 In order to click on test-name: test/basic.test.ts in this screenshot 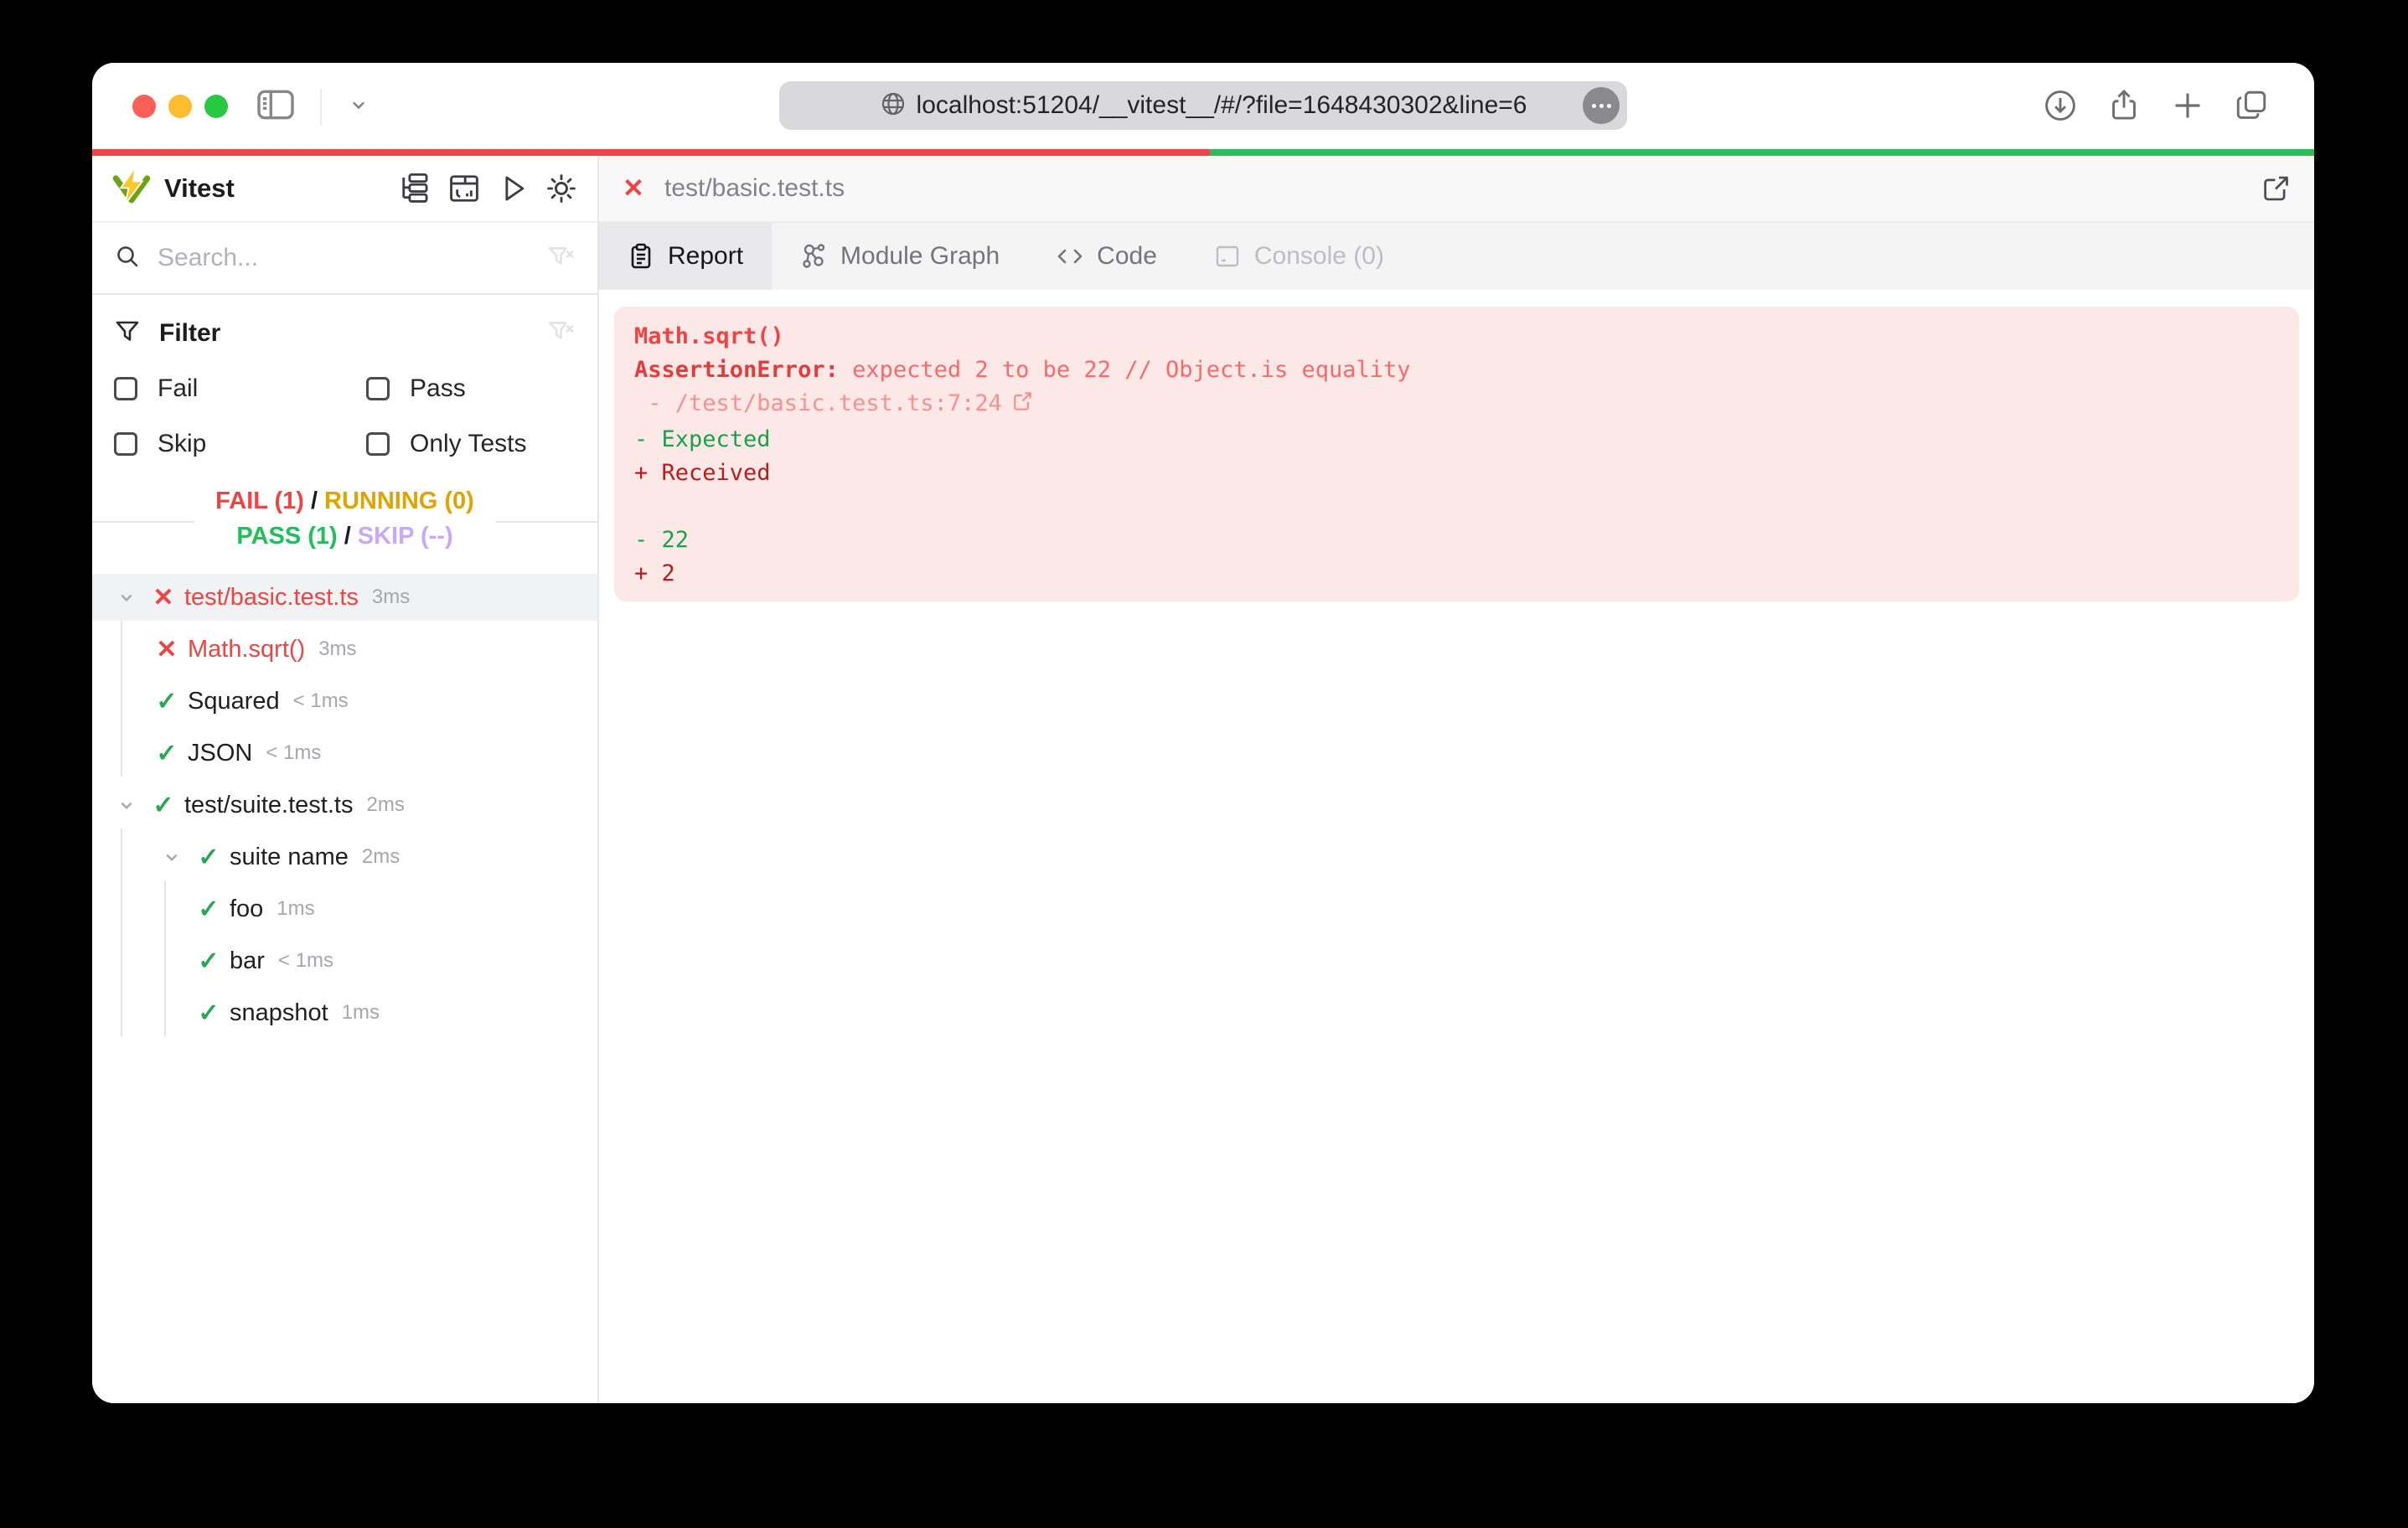, I will do `click(271, 597)`.